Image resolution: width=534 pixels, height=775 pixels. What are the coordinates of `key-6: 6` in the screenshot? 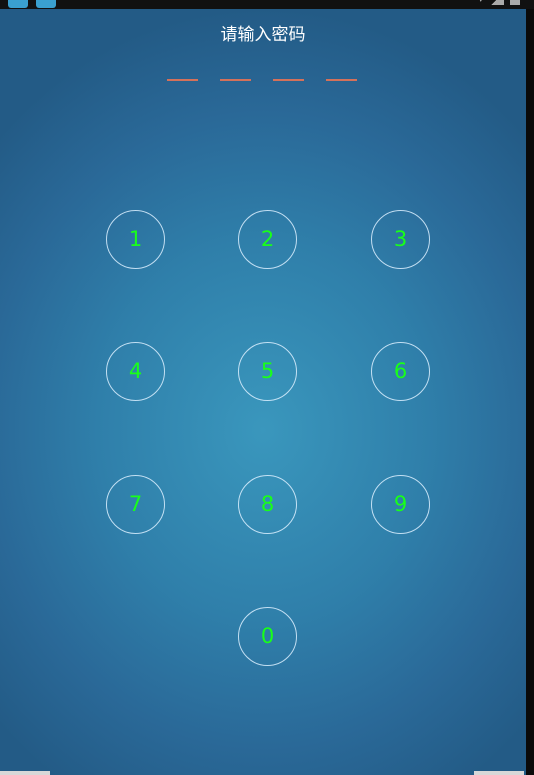 It's located at (400, 371).